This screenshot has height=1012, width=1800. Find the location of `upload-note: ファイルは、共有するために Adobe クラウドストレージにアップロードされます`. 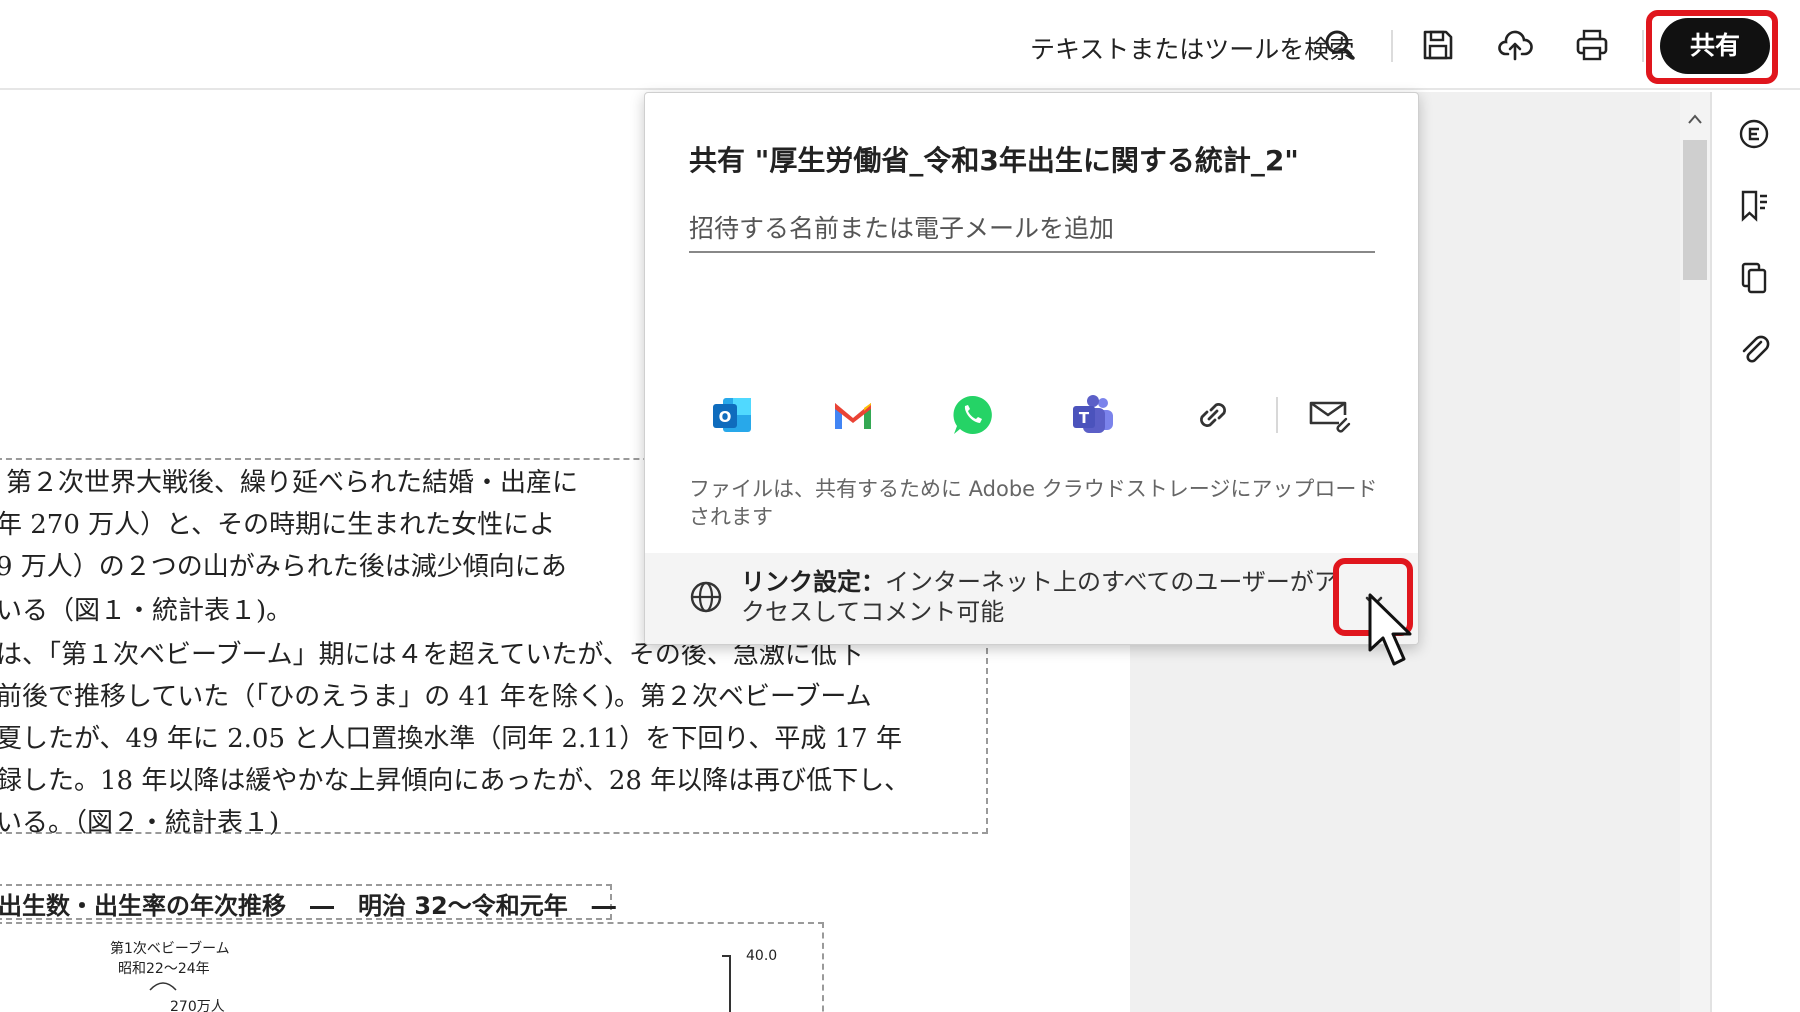

upload-note: ファイルは、共有するために Adobe クラウドストレージにアップロードされます is located at coordinates (1033, 503).